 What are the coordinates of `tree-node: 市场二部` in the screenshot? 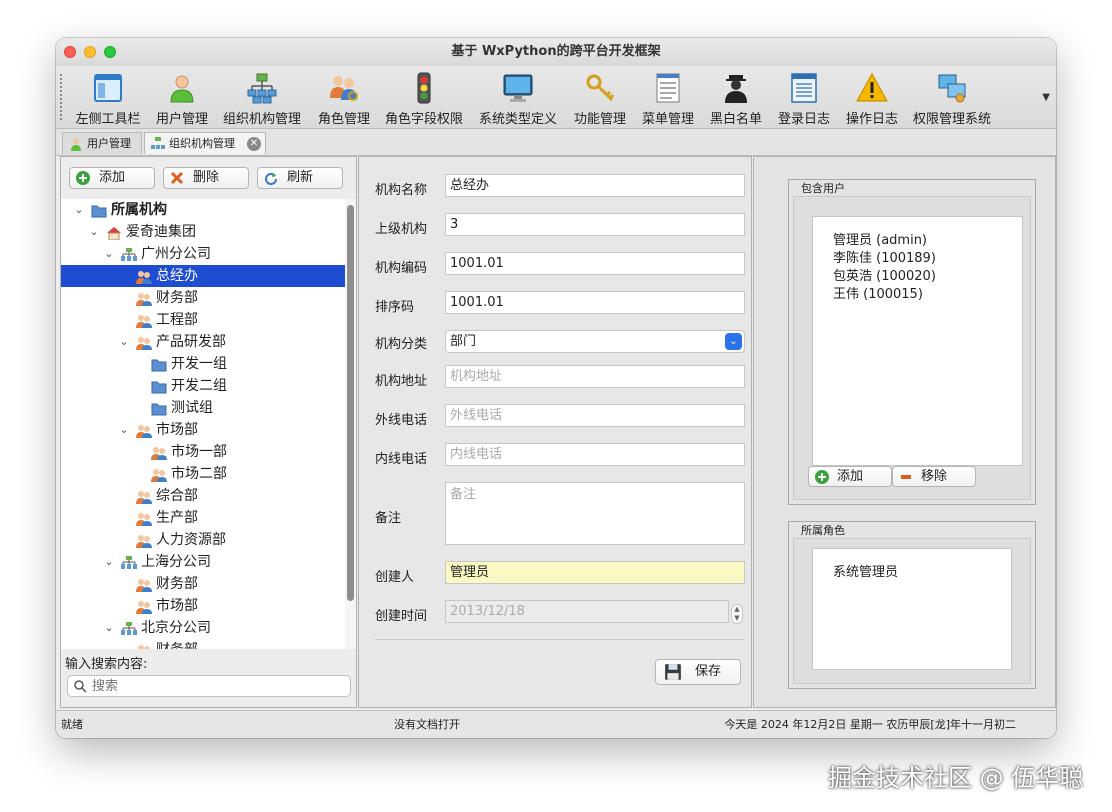 It's located at (203, 474).